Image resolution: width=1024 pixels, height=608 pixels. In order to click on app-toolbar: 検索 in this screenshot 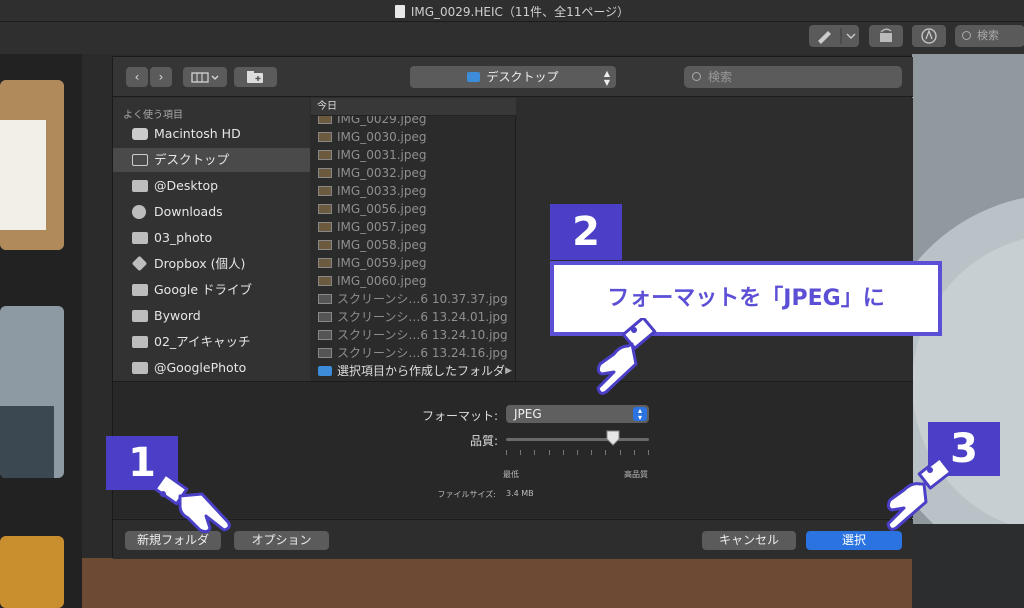, I will do `click(512, 38)`.